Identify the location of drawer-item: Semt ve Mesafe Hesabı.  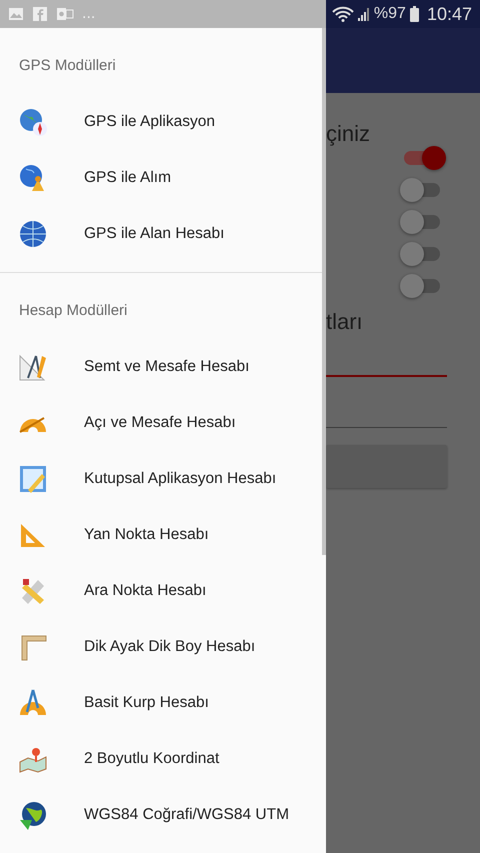
(163, 367).